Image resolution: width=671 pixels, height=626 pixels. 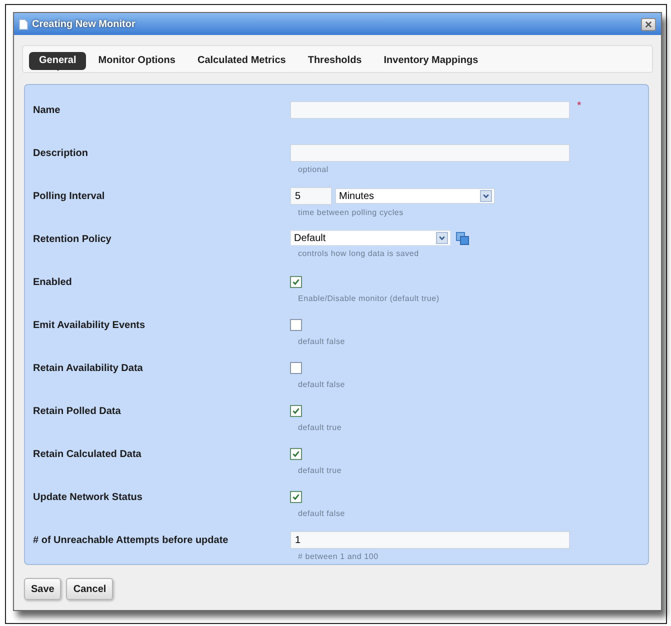 What do you see at coordinates (84, 25) in the screenshot?
I see `window-title: Creating New Monitor` at bounding box center [84, 25].